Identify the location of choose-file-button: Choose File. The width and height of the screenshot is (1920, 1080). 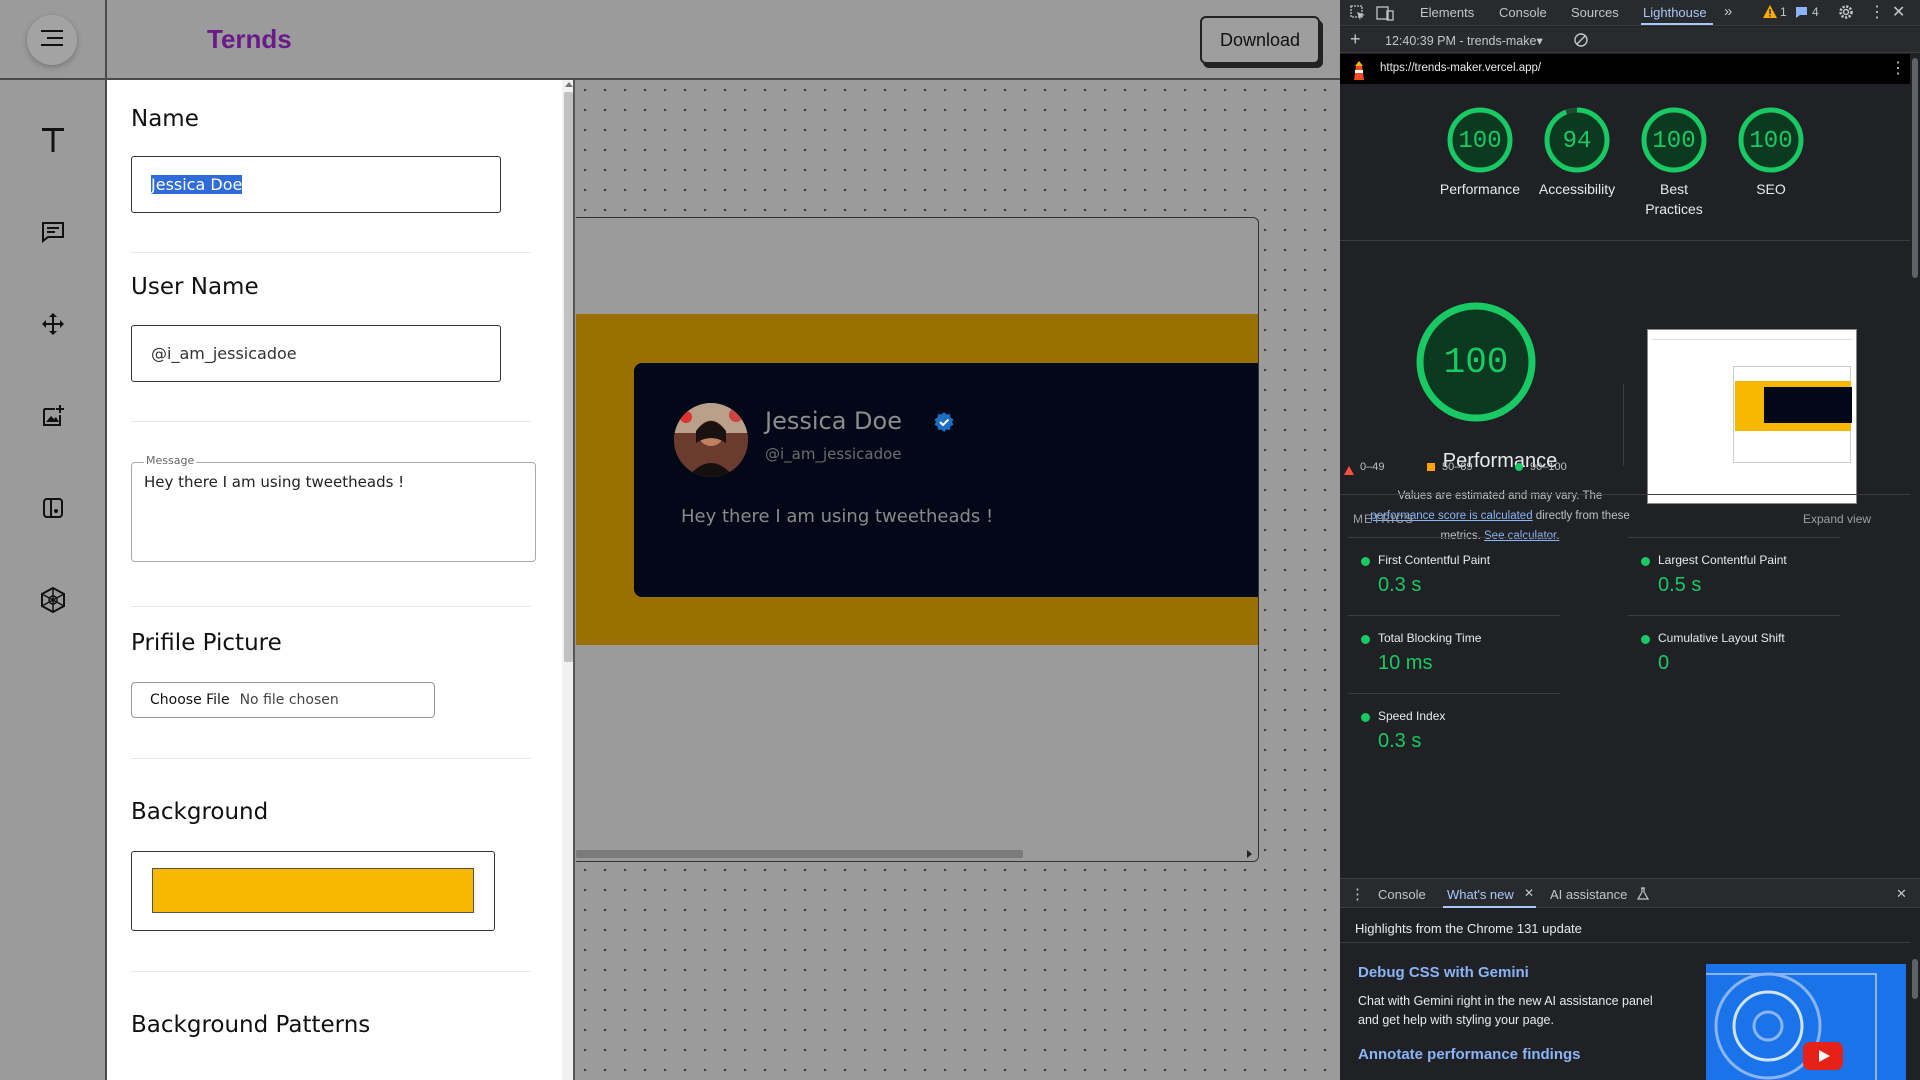
(190, 700).